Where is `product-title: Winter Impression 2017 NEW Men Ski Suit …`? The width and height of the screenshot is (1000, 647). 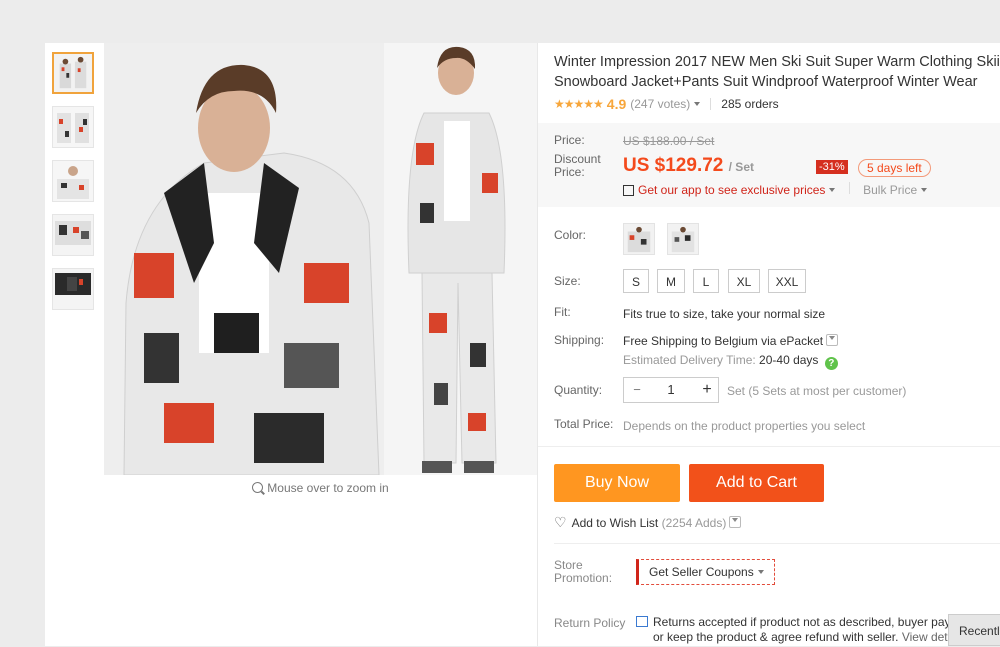
product-title: Winter Impression 2017 NEW Men Ski Suit … is located at coordinates (777, 72).